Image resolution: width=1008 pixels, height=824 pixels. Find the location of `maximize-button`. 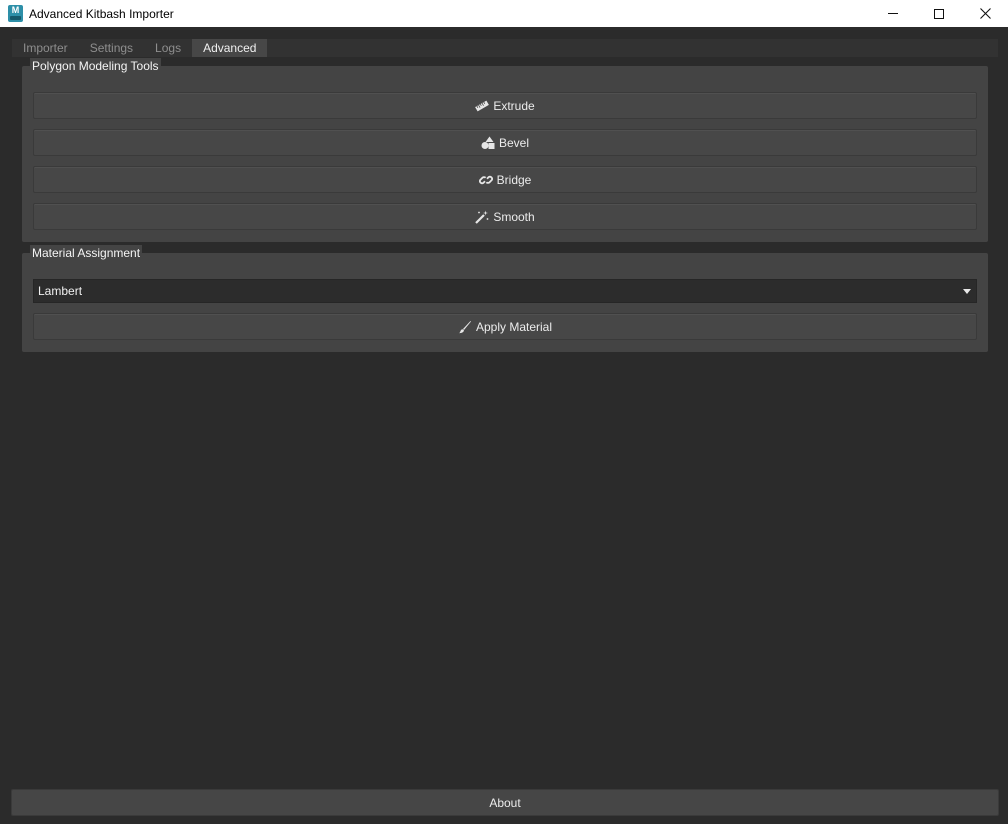

maximize-button is located at coordinates (939, 13).